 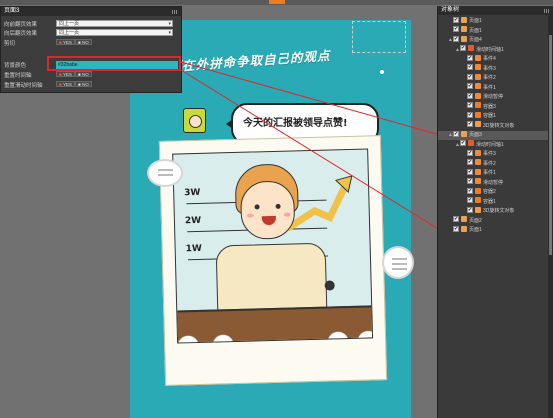 I want to click on tree-item-label: 页面2, so click(x=475, y=220).